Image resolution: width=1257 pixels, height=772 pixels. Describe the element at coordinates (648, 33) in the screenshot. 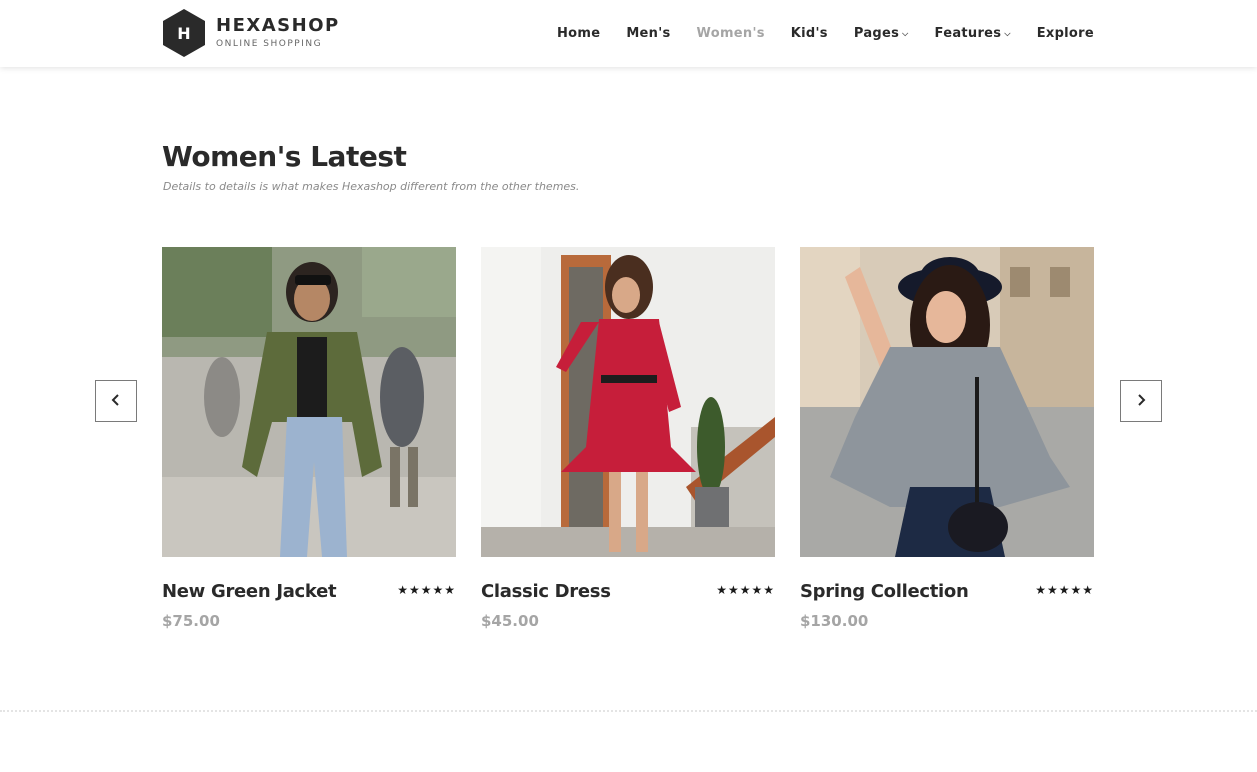

I see `nav-item-mens: Men's` at that location.